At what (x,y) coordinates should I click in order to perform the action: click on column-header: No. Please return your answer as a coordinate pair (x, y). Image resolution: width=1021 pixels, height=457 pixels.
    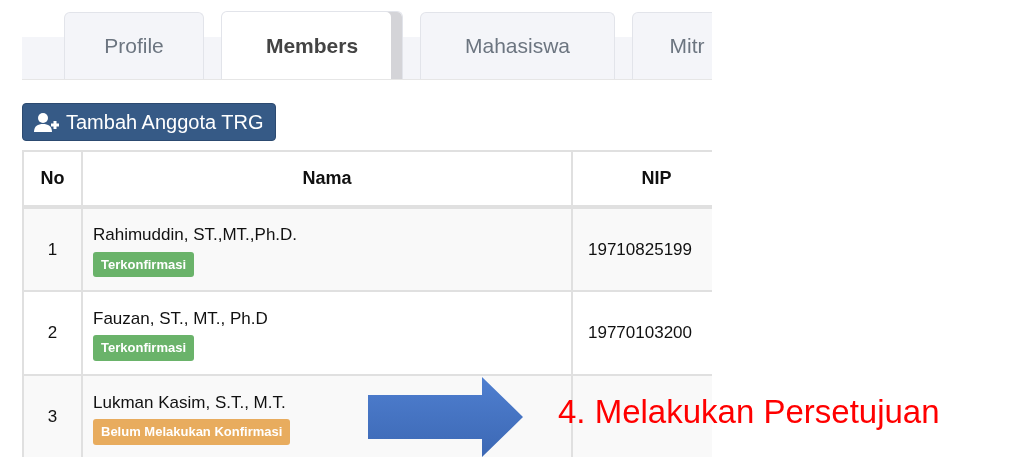
    Looking at the image, I should click on (52, 178).